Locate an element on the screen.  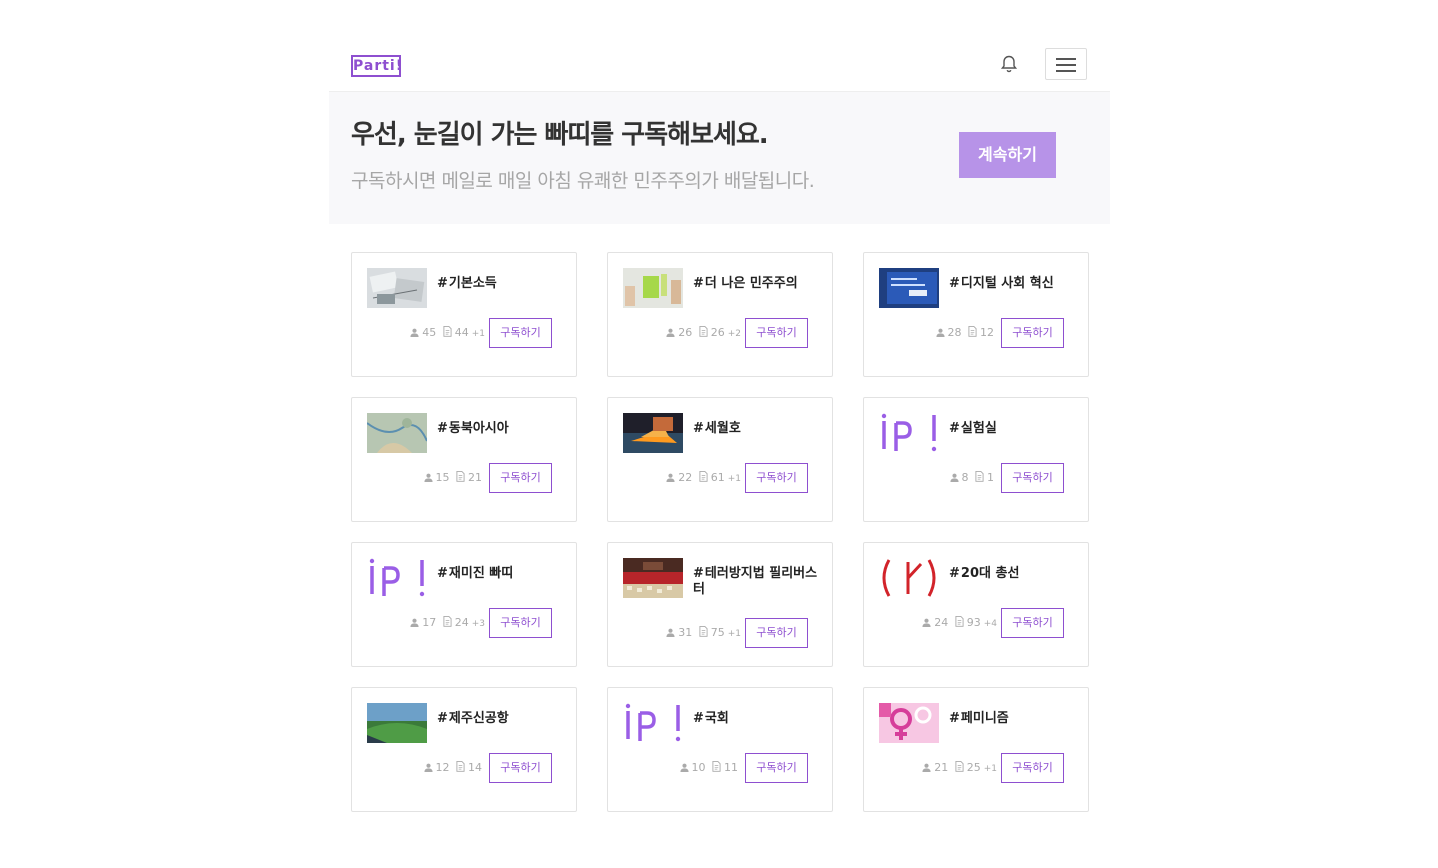
parti-title: #테러방지법 필리버스터 is located at coordinates (758, 582).